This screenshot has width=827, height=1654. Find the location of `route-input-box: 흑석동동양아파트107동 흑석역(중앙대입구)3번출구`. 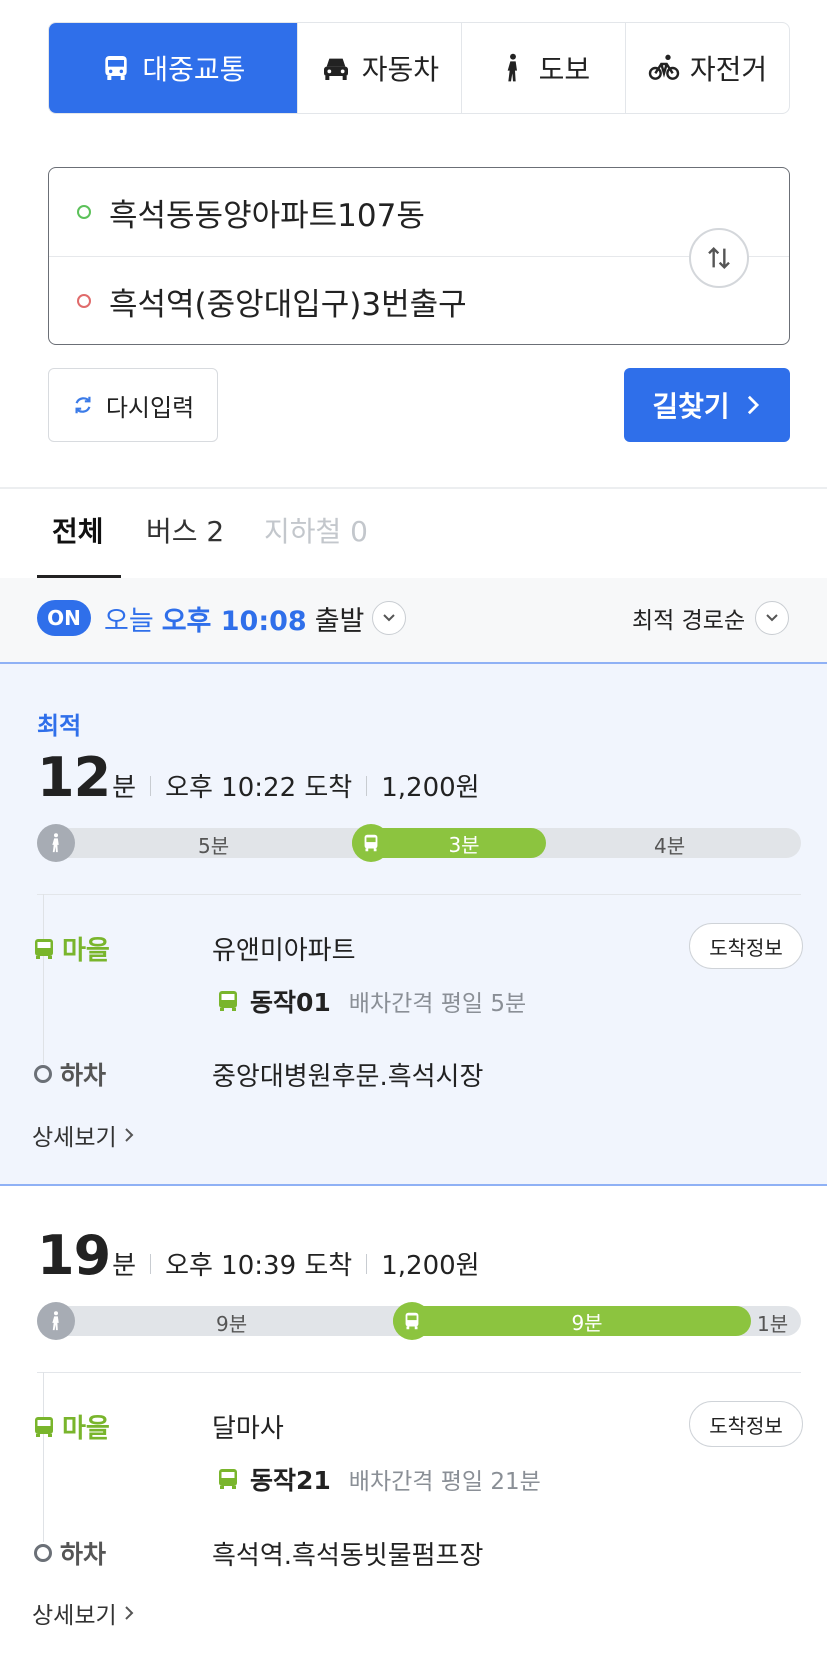

route-input-box: 흑석동동양아파트107동 흑석역(중앙대입구)3번출구 is located at coordinates (419, 256).